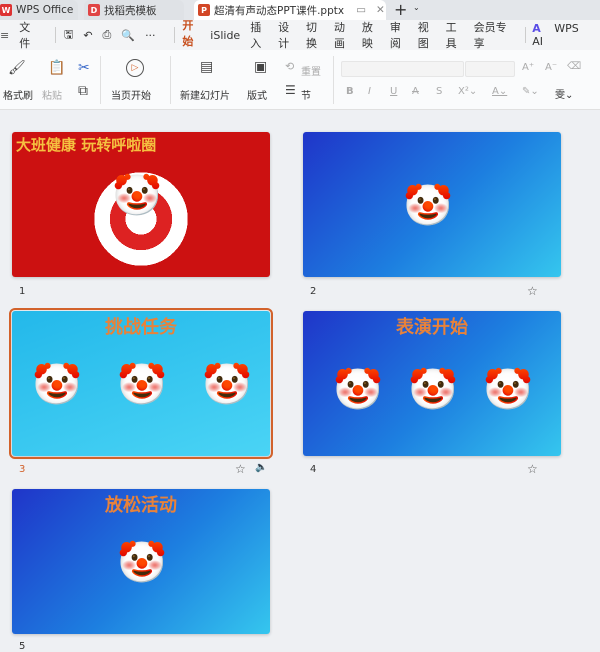 The height and width of the screenshot is (652, 600). What do you see at coordinates (574, 66) in the screenshot?
I see `clear-format-icon: ⌫` at bounding box center [574, 66].